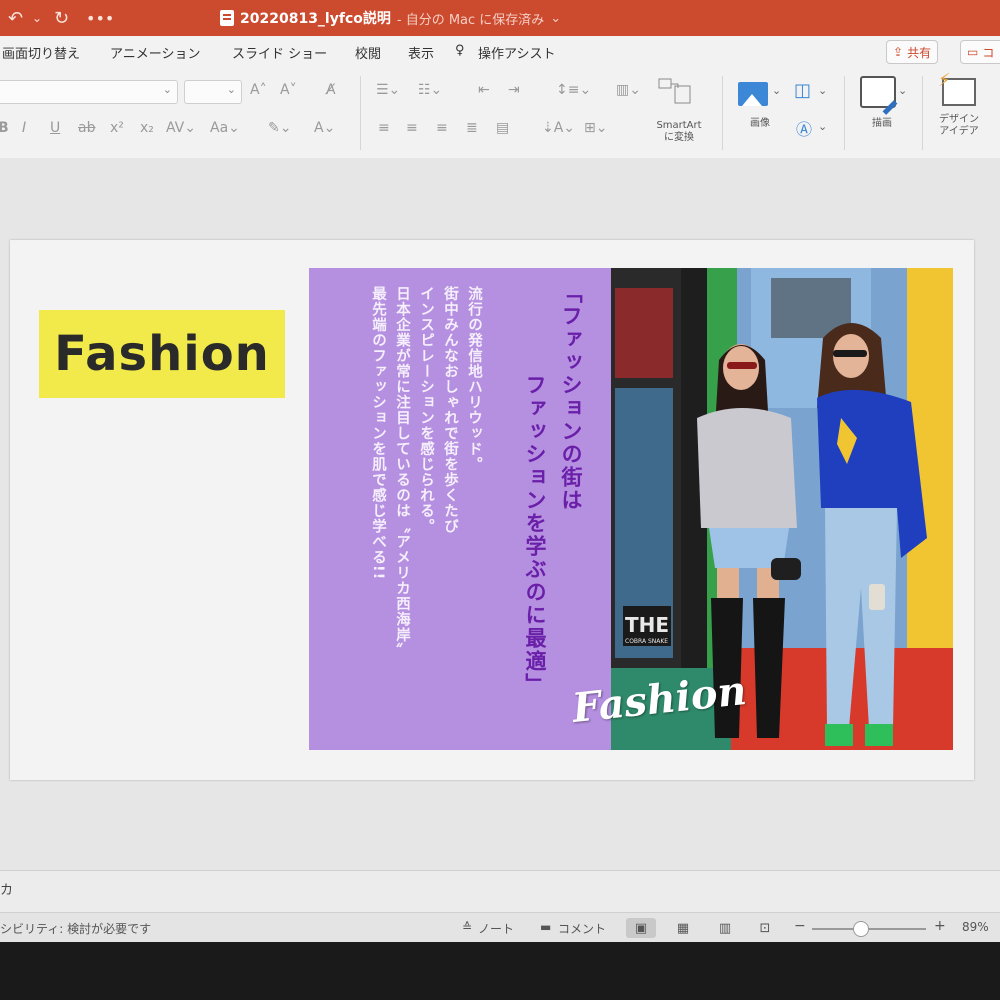 This screenshot has height=1000, width=1000. I want to click on undo-dropdown-icon: ⌄, so click(37, 18).